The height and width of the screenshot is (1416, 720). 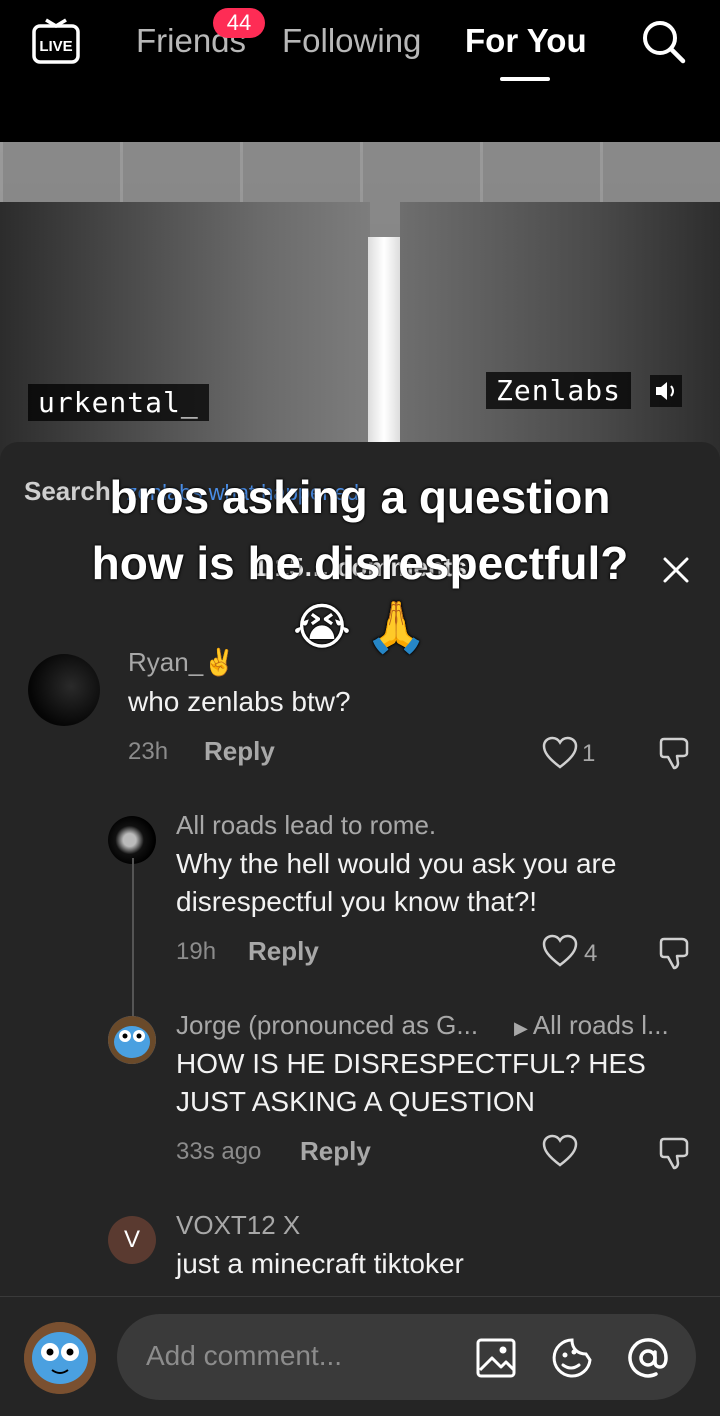 What do you see at coordinates (360, 563) in the screenshot?
I see `video-caption-line-2: how is he disrespectful?` at bounding box center [360, 563].